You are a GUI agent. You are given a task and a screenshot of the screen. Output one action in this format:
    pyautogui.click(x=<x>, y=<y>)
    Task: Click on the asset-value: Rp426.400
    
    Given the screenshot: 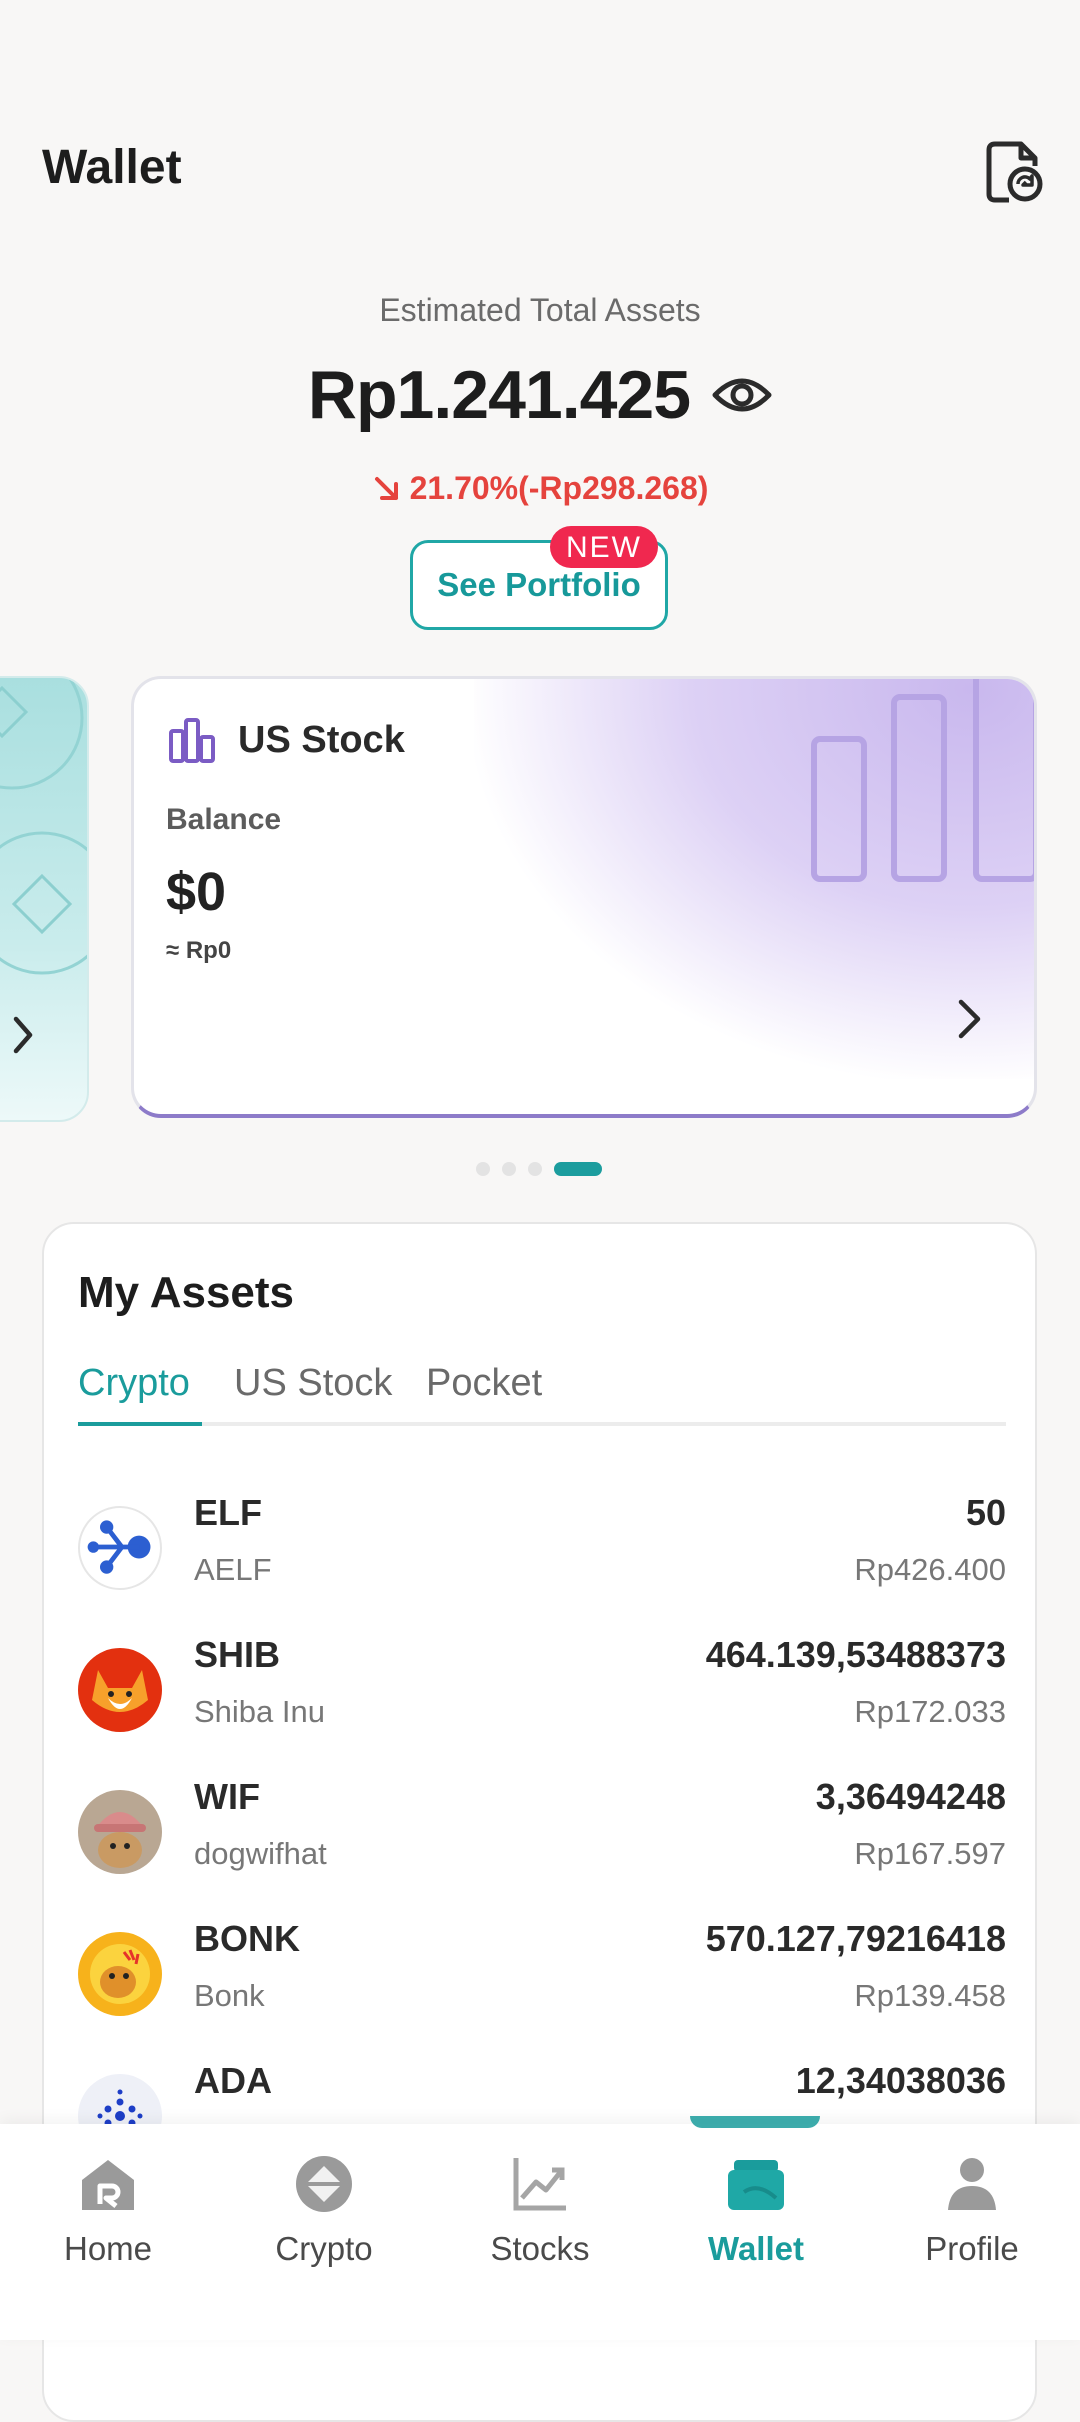 What is the action you would take?
    pyautogui.click(x=930, y=1569)
    